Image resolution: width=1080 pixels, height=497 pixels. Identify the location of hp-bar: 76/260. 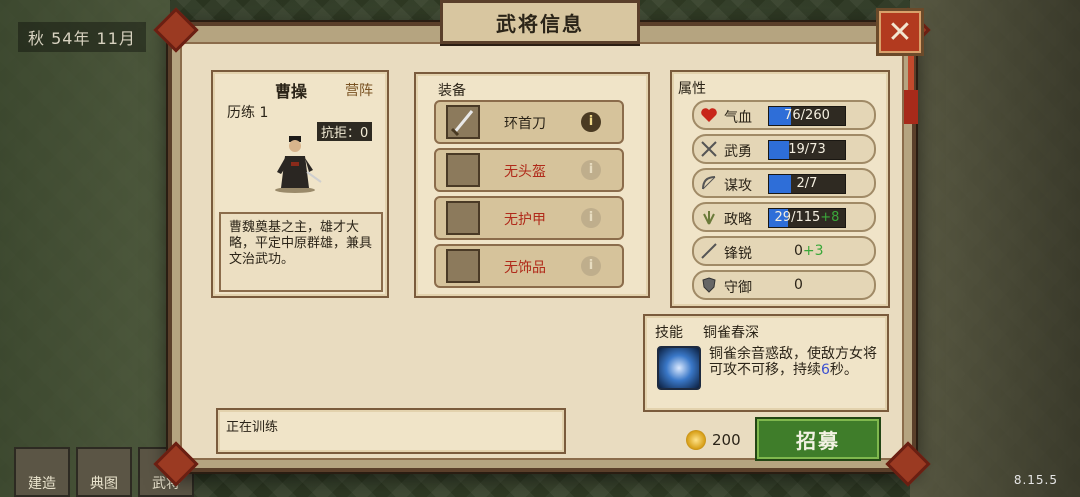
(807, 116).